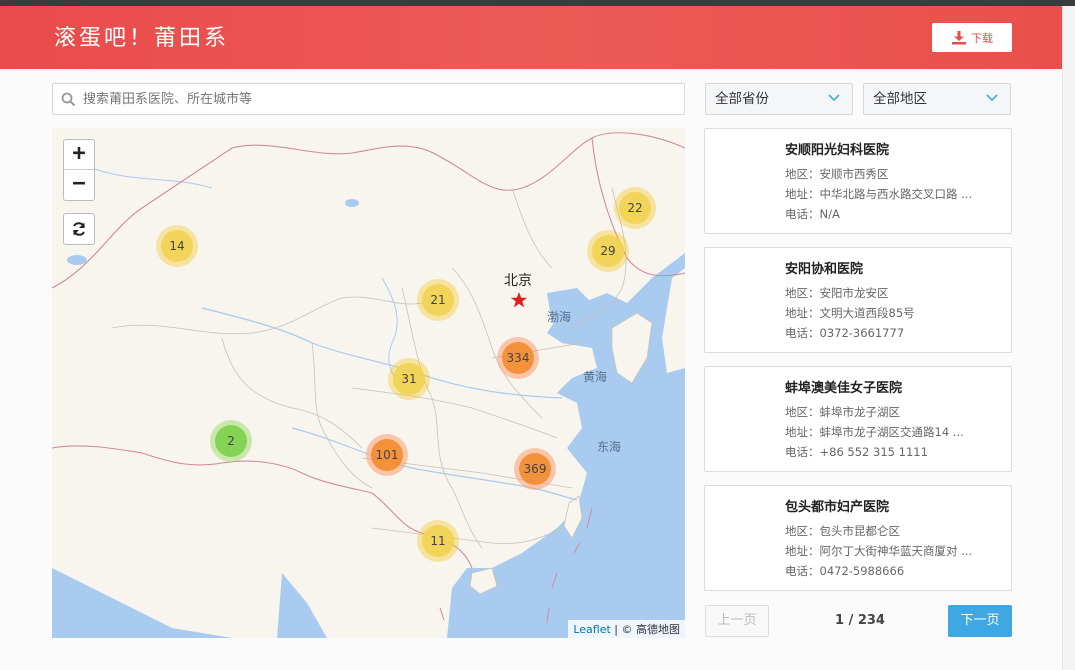 This screenshot has width=1075, height=670. I want to click on search-icon, so click(68, 99).